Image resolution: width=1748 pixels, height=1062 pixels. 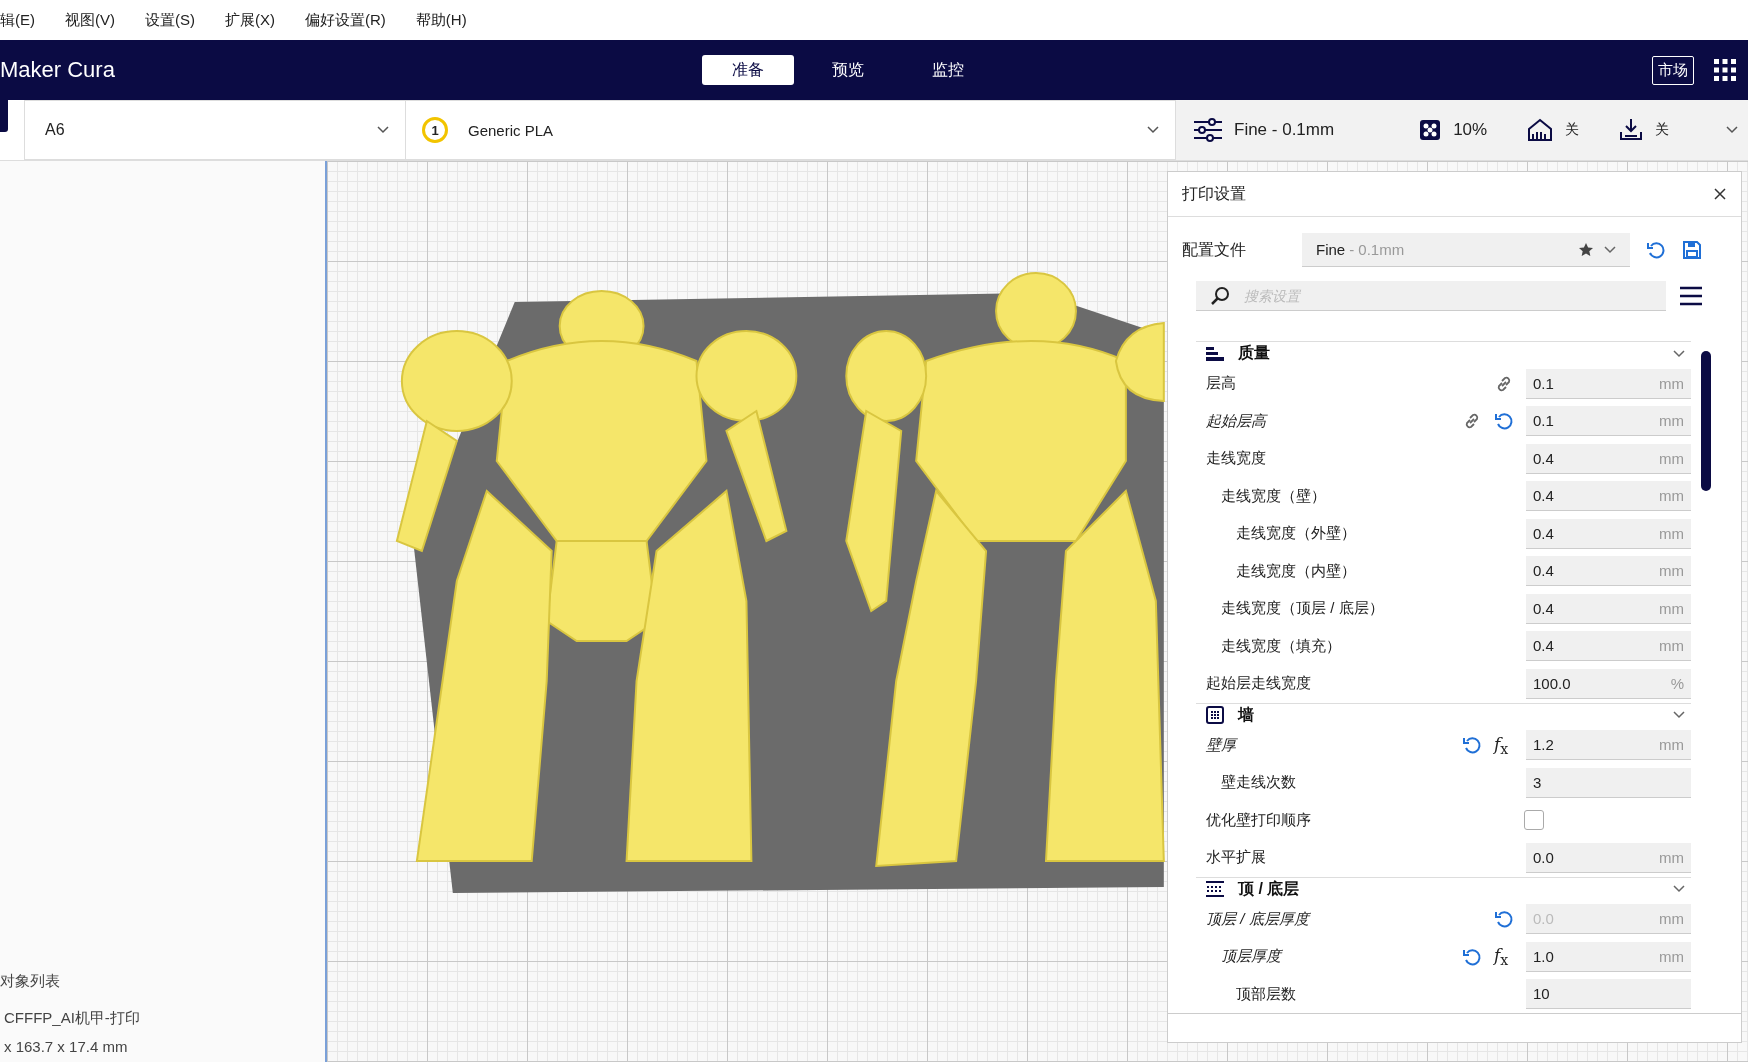 What do you see at coordinates (250, 20) in the screenshot?
I see `menu-item: 扩展(X)` at bounding box center [250, 20].